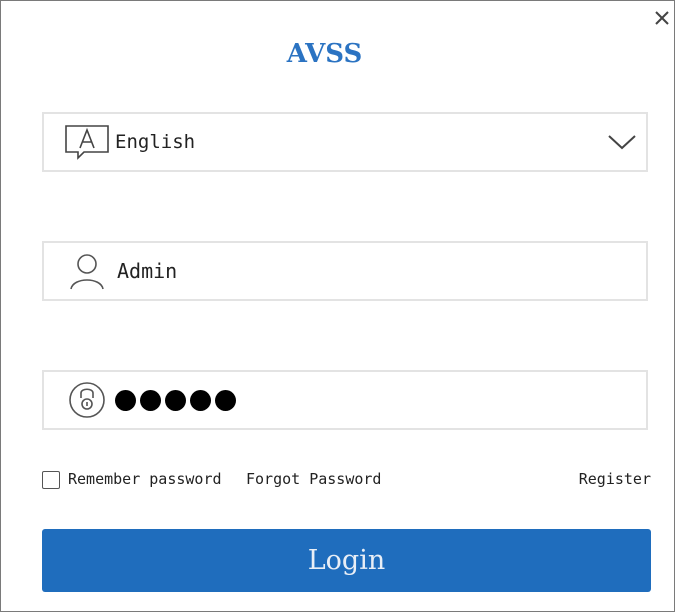 This screenshot has height=612, width=675. Describe the element at coordinates (345, 142) in the screenshot. I see `language-select: English` at that location.